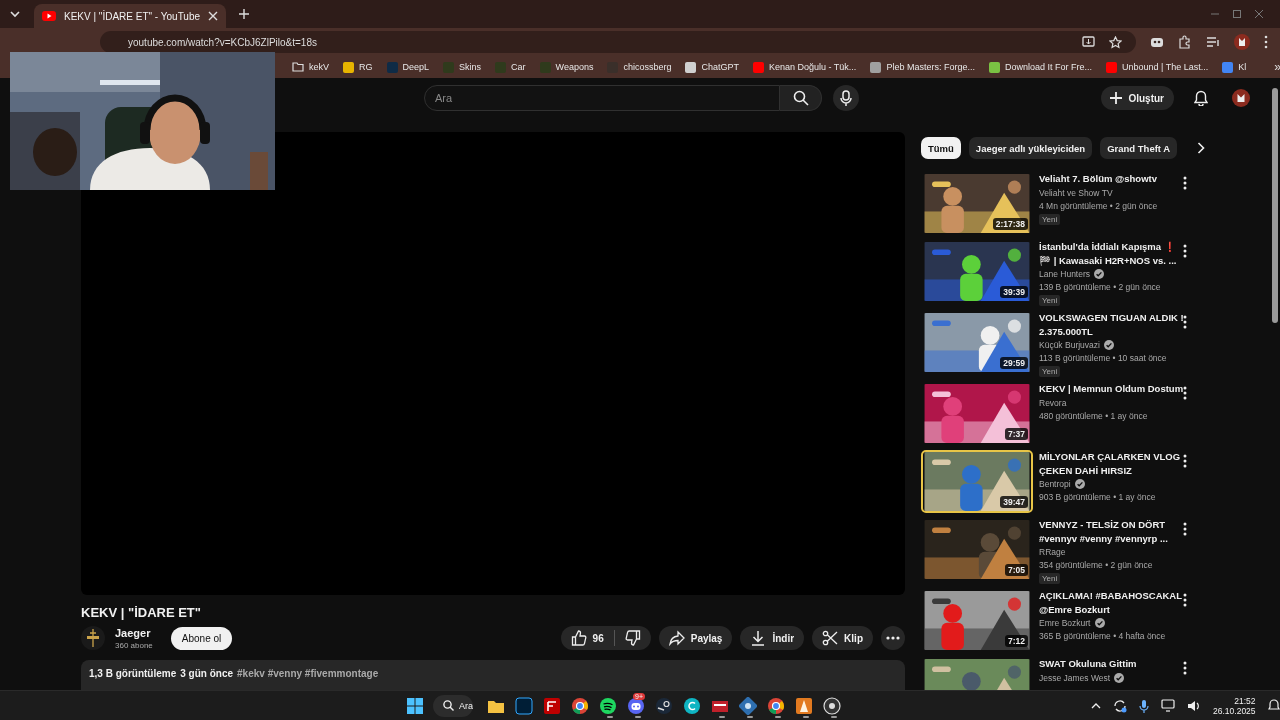 The height and width of the screenshot is (720, 1280). Describe the element at coordinates (842, 638) in the screenshot. I see `clip-button: Klip` at that location.